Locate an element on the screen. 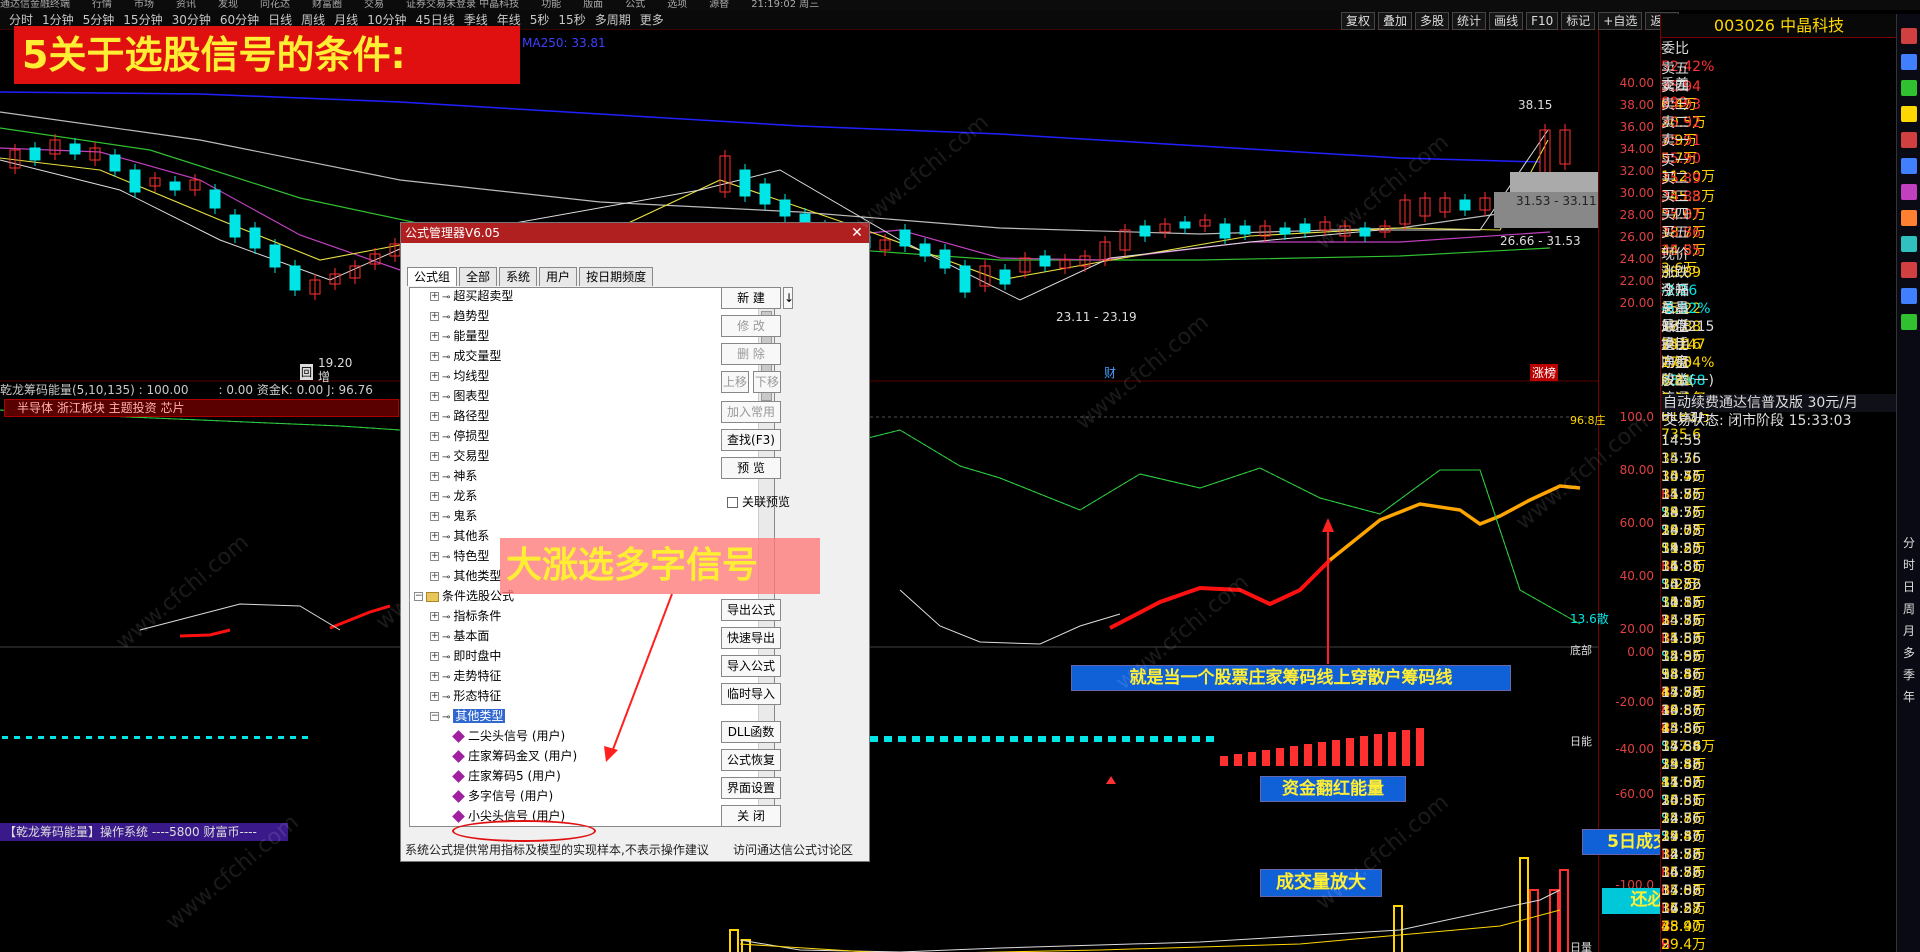  period-side-label: 季 is located at coordinates (1908, 674).